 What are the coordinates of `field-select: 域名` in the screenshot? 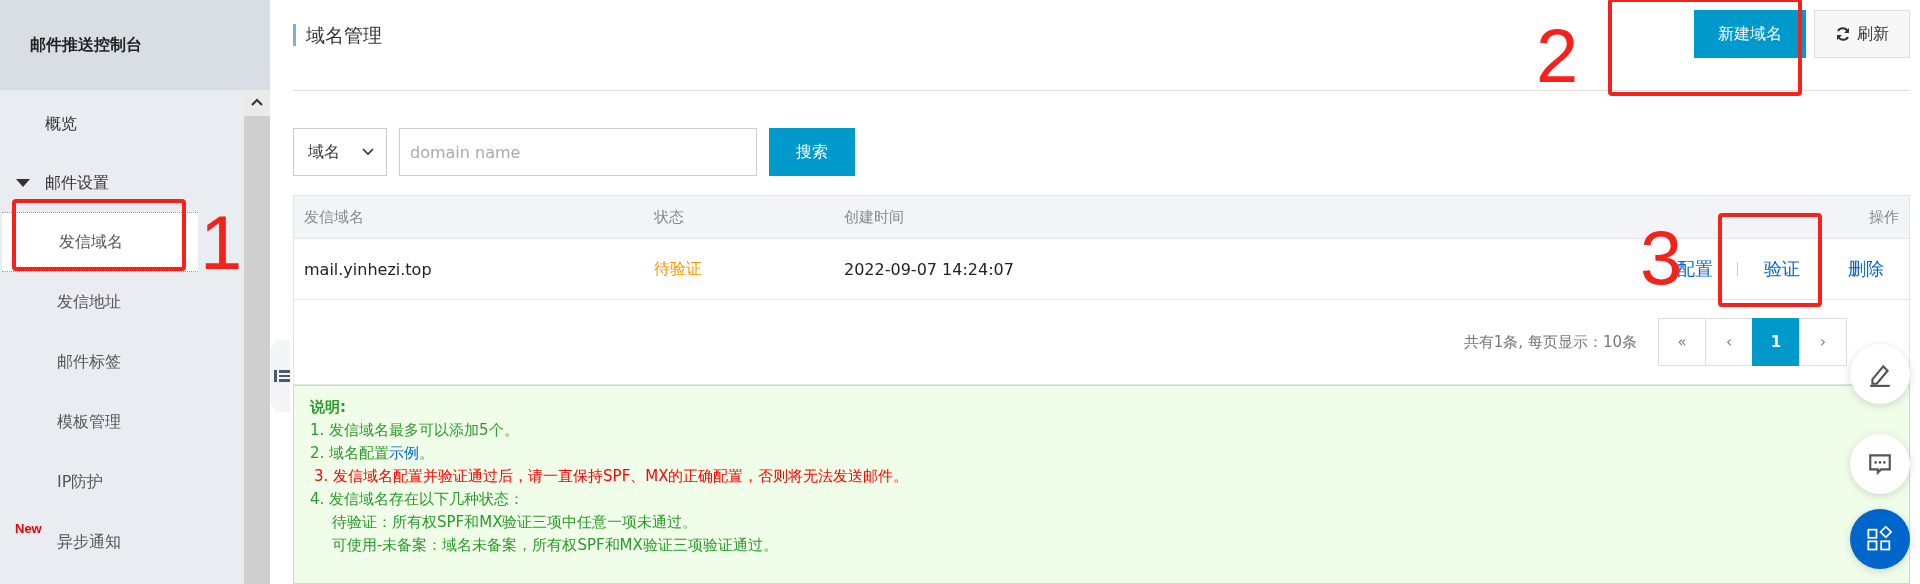 It's located at (340, 152).